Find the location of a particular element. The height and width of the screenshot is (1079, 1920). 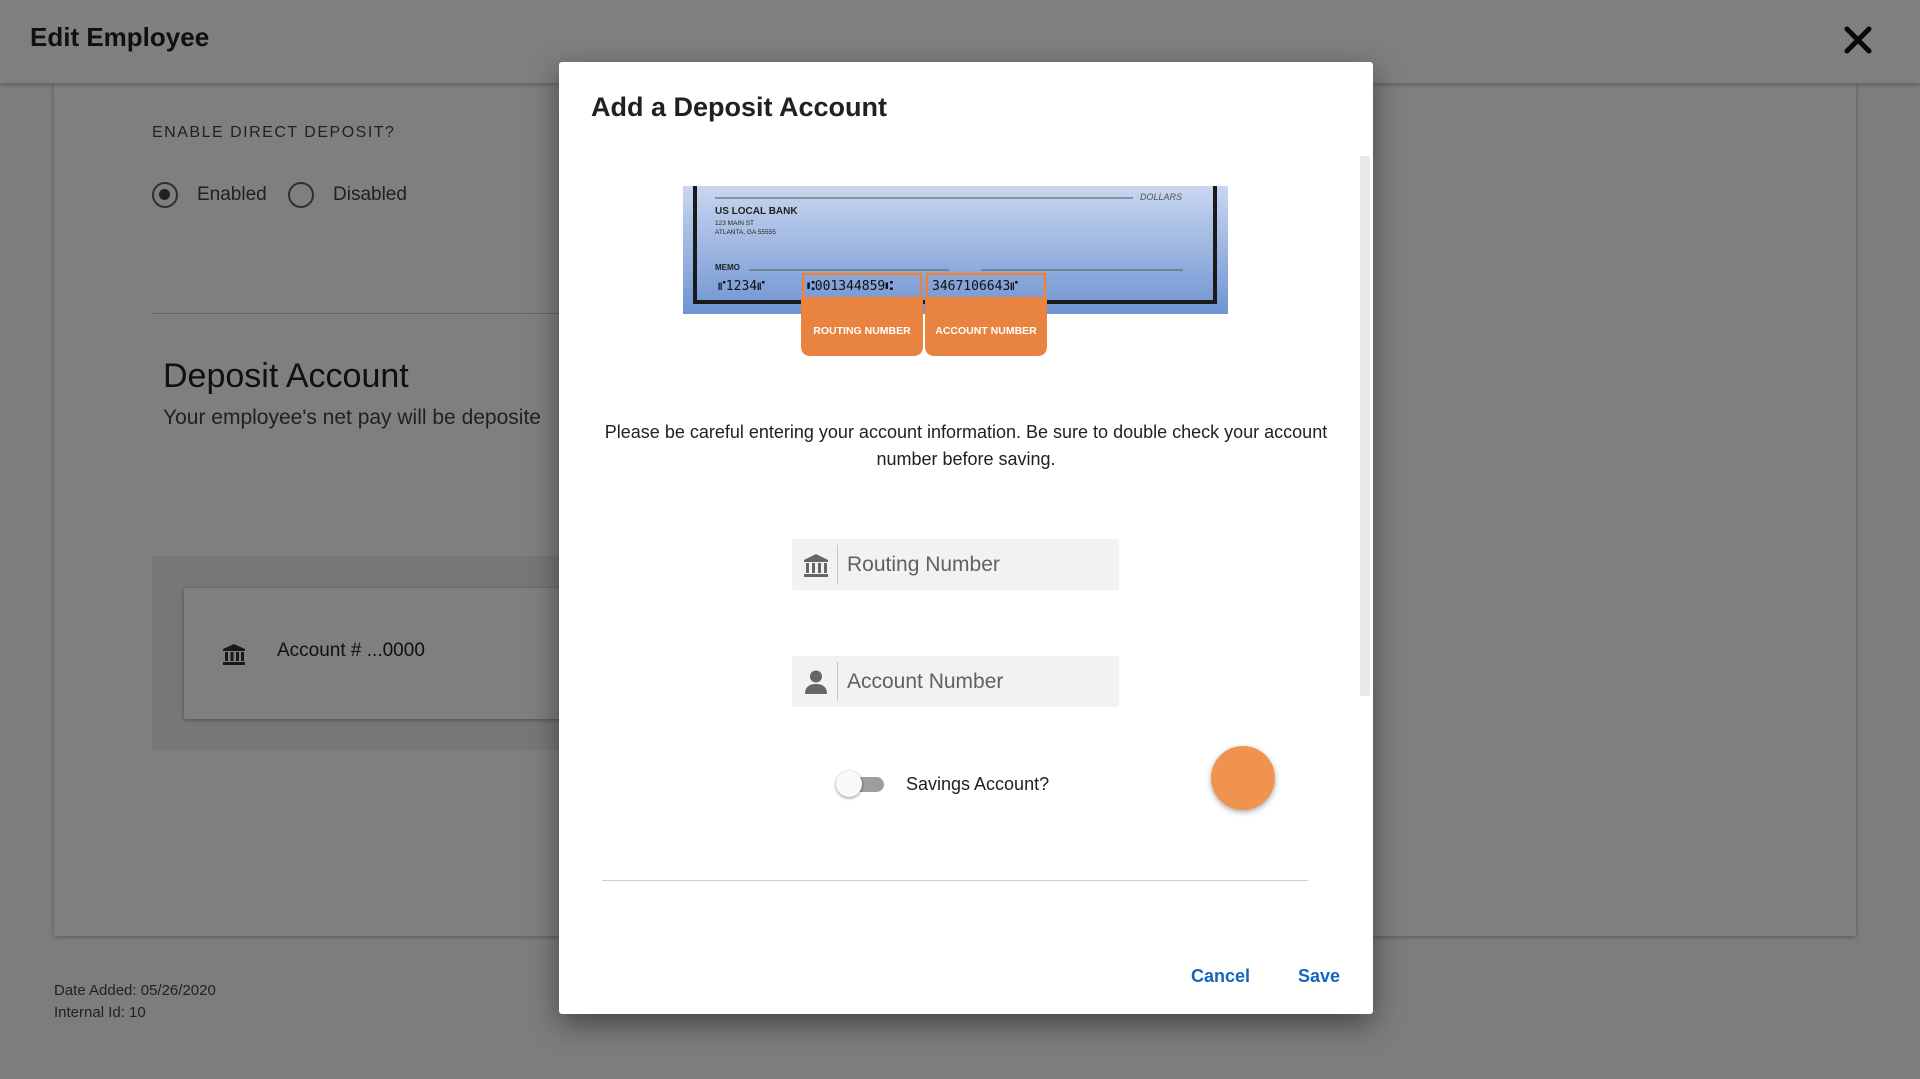

dialog-divider is located at coordinates (955, 880).